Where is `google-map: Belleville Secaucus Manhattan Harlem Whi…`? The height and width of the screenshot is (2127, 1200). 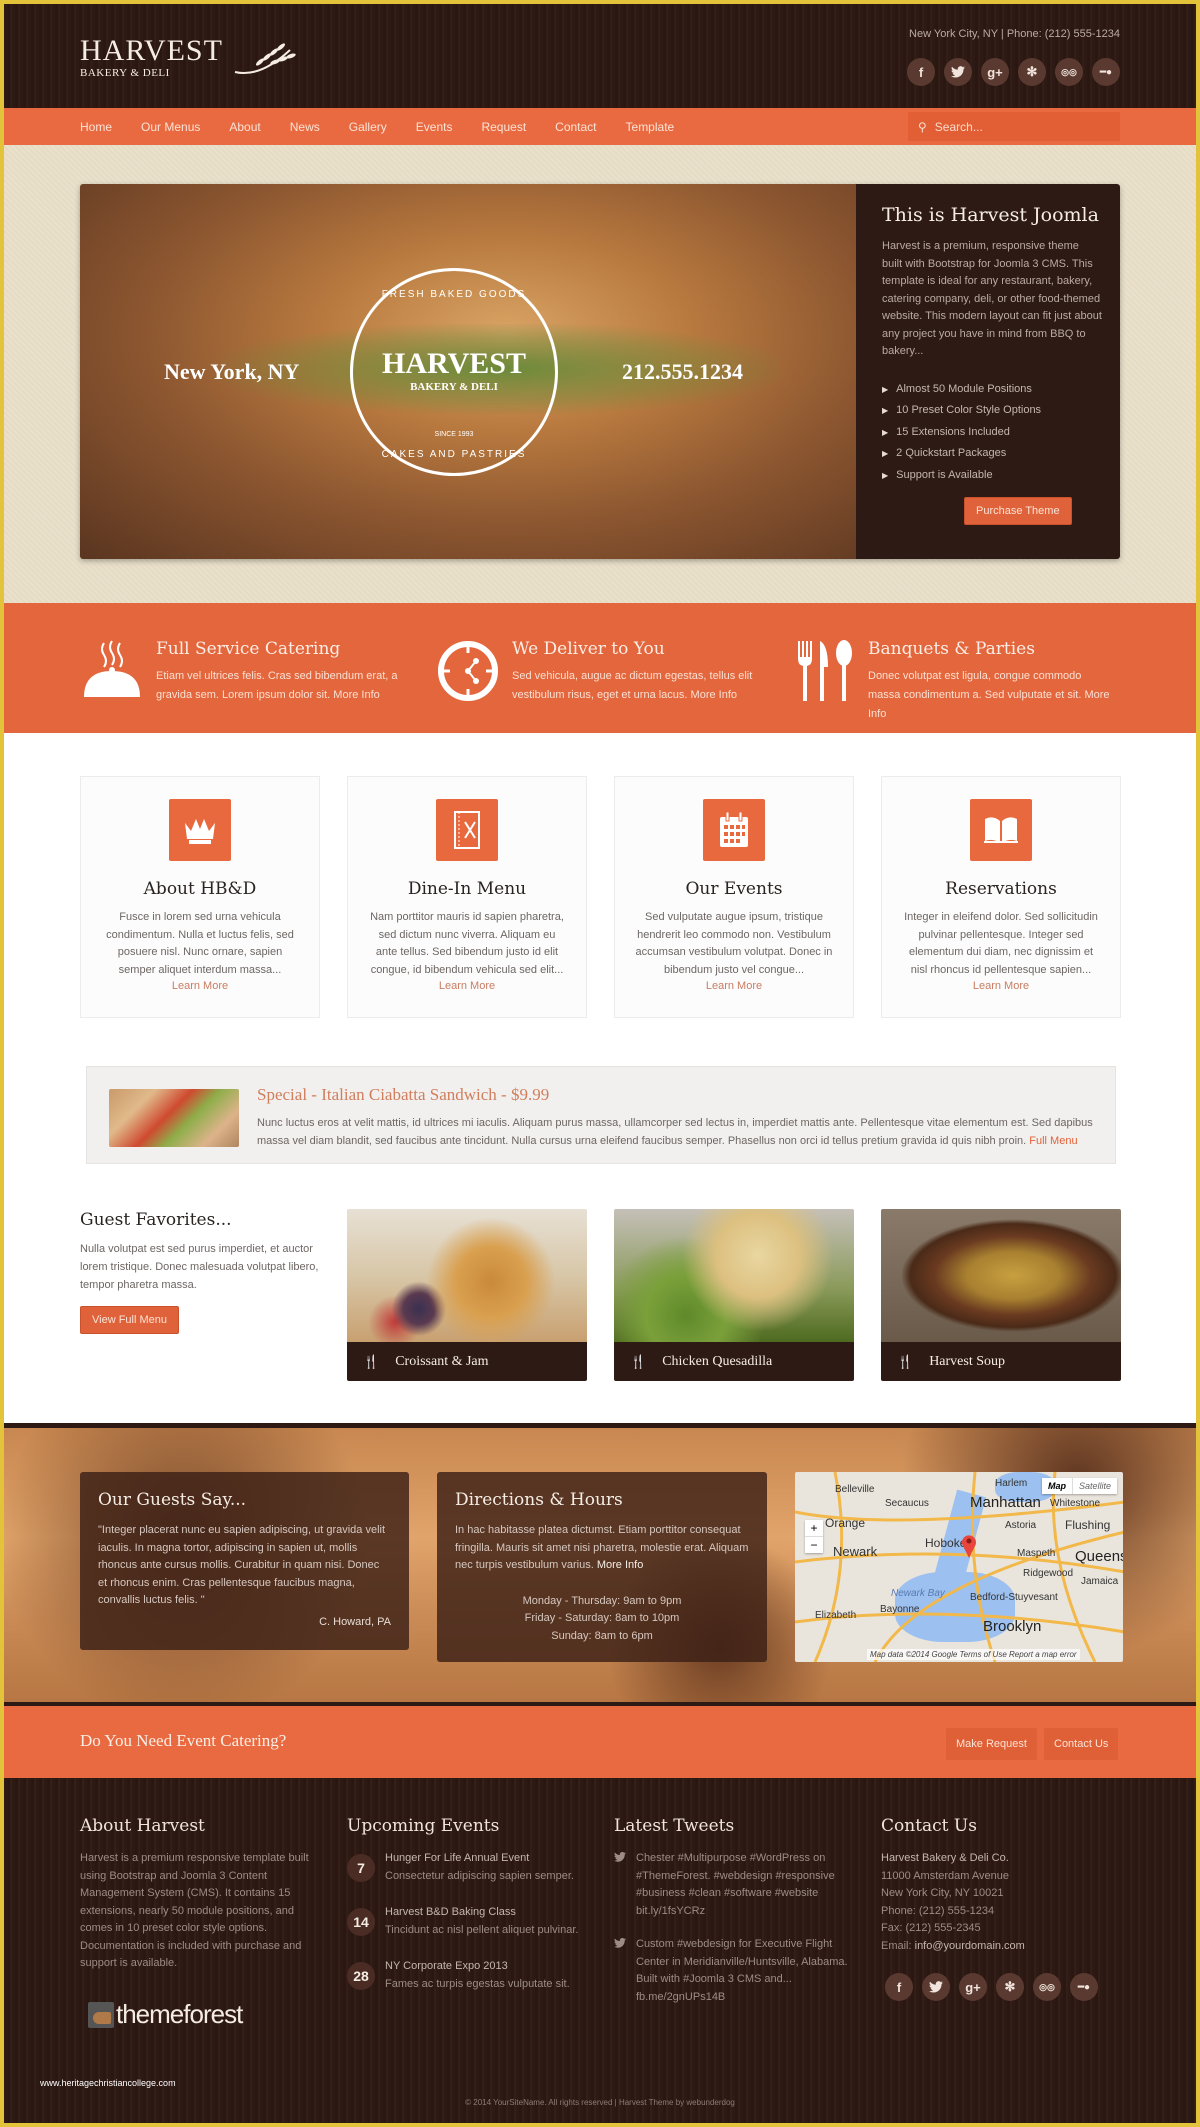
google-map: Belleville Secaucus Manhattan Harlem Whi… is located at coordinates (959, 1567).